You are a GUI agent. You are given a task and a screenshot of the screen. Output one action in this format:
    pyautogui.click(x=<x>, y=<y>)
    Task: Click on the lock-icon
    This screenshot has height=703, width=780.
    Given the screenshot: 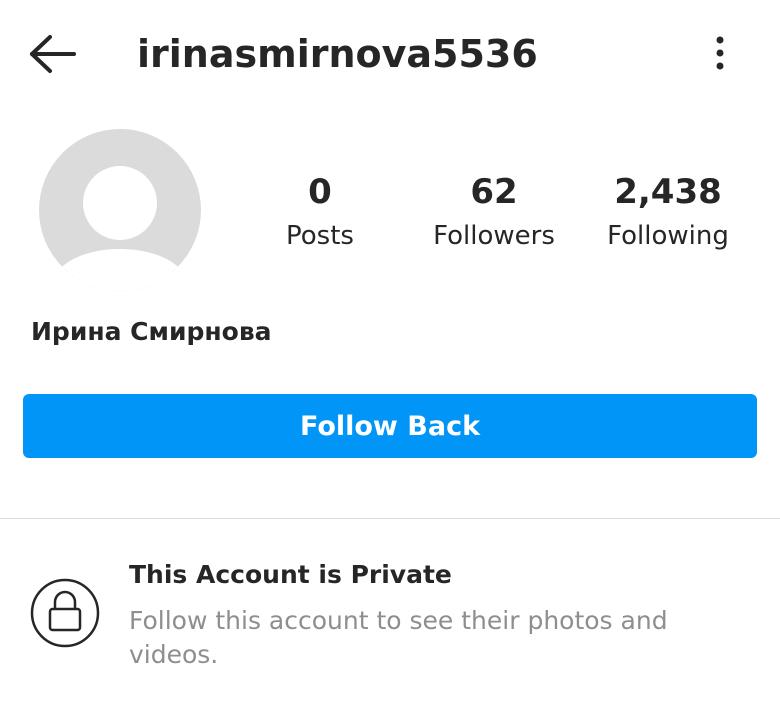 What is the action you would take?
    pyautogui.click(x=65, y=613)
    